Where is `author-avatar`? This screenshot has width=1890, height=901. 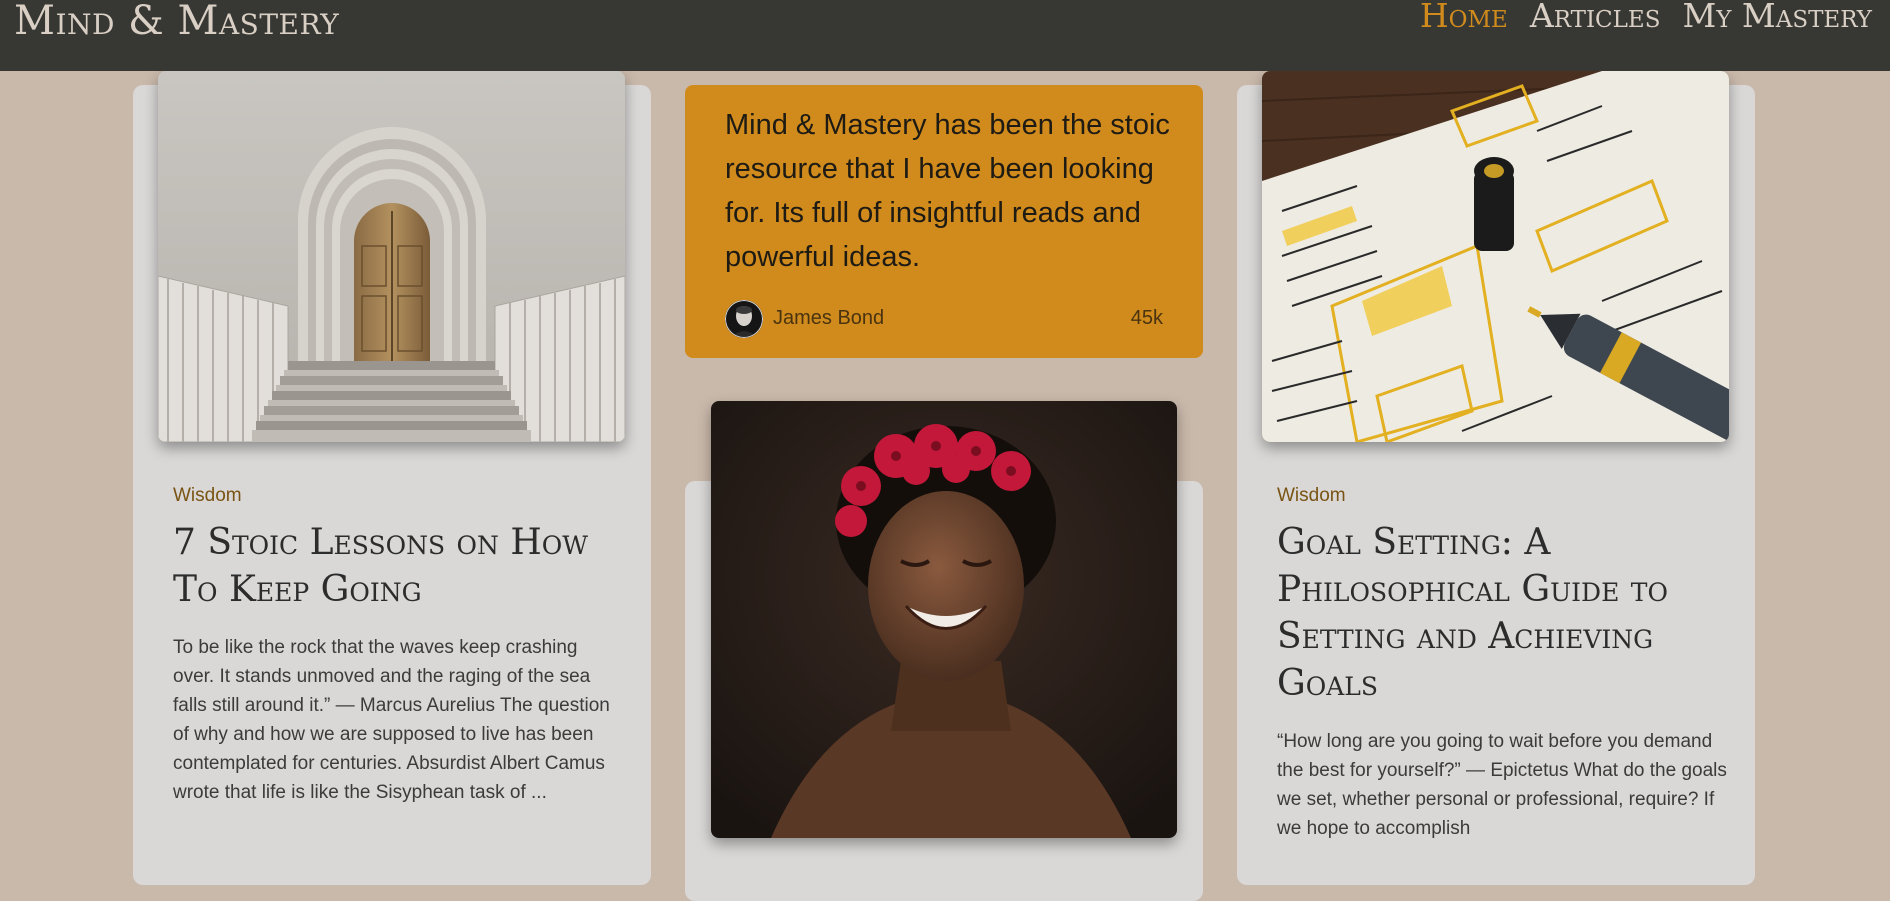
author-avatar is located at coordinates (744, 319).